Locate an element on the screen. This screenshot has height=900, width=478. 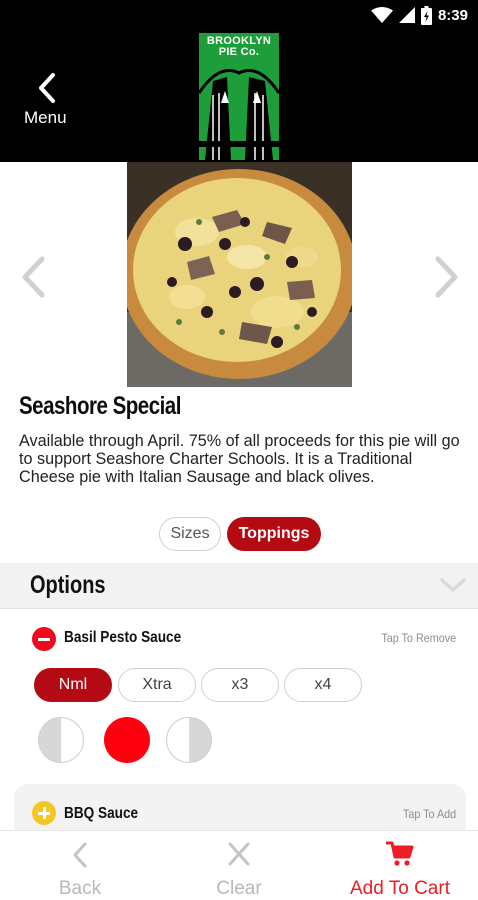
back-label: Back is located at coordinates (80, 888).